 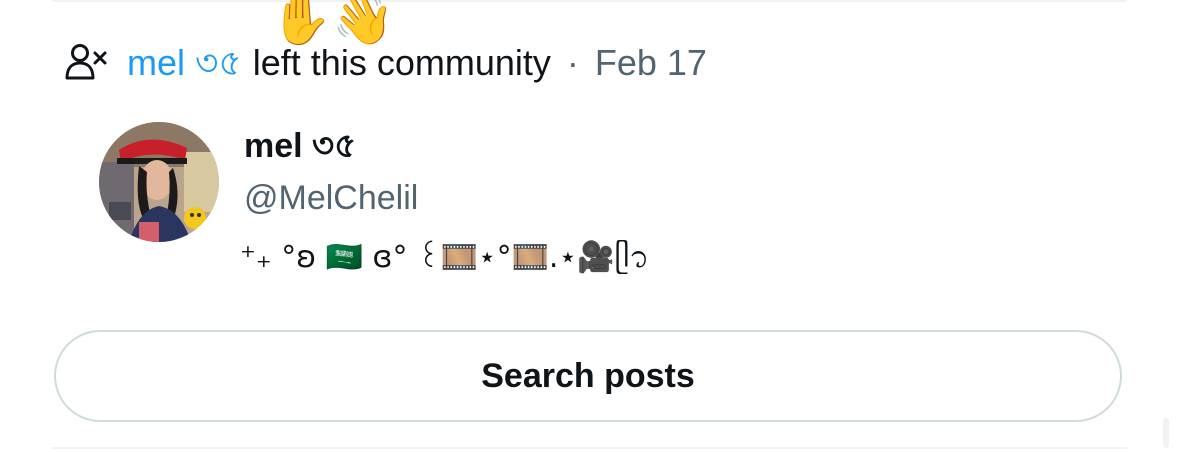 What do you see at coordinates (1166, 433) in the screenshot?
I see `scrollbar` at bounding box center [1166, 433].